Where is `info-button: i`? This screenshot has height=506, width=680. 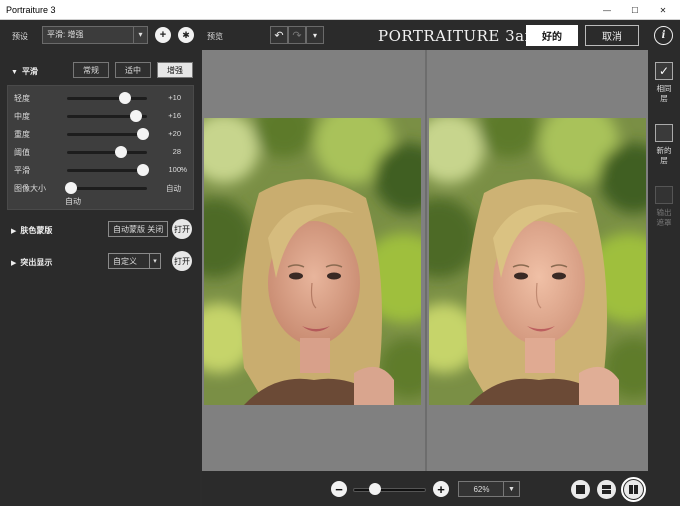 info-button: i is located at coordinates (663, 35).